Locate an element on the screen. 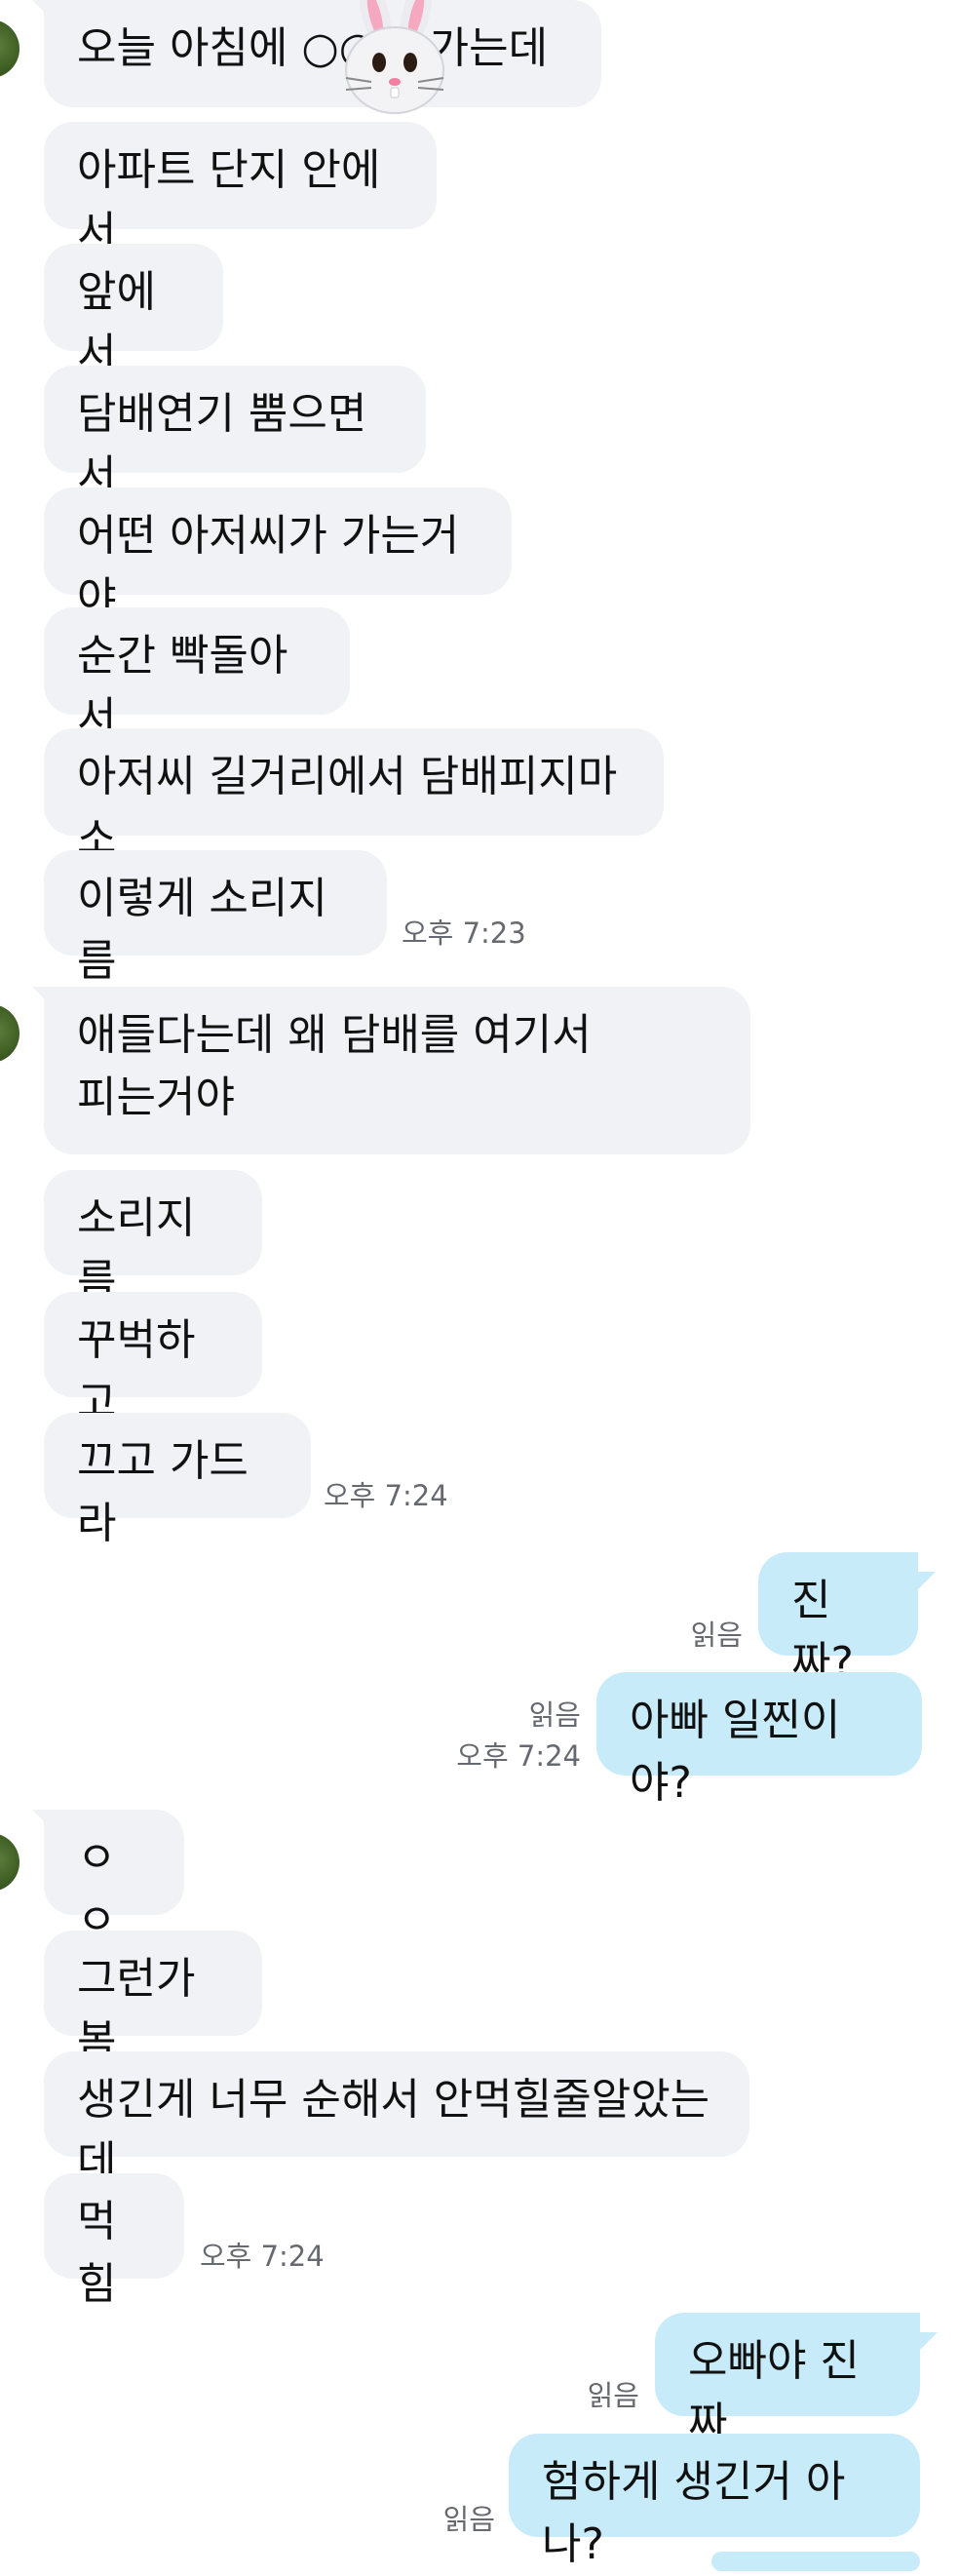 Image resolution: width=959 pixels, height=2576 pixels. incoming-message: ㅇㅇ is located at coordinates (108, 1877).